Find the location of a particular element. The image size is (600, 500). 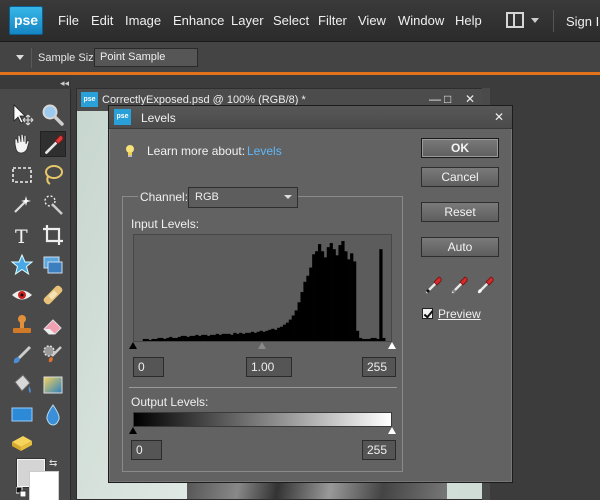

sign-in-link: Sign In is located at coordinates (583, 21).